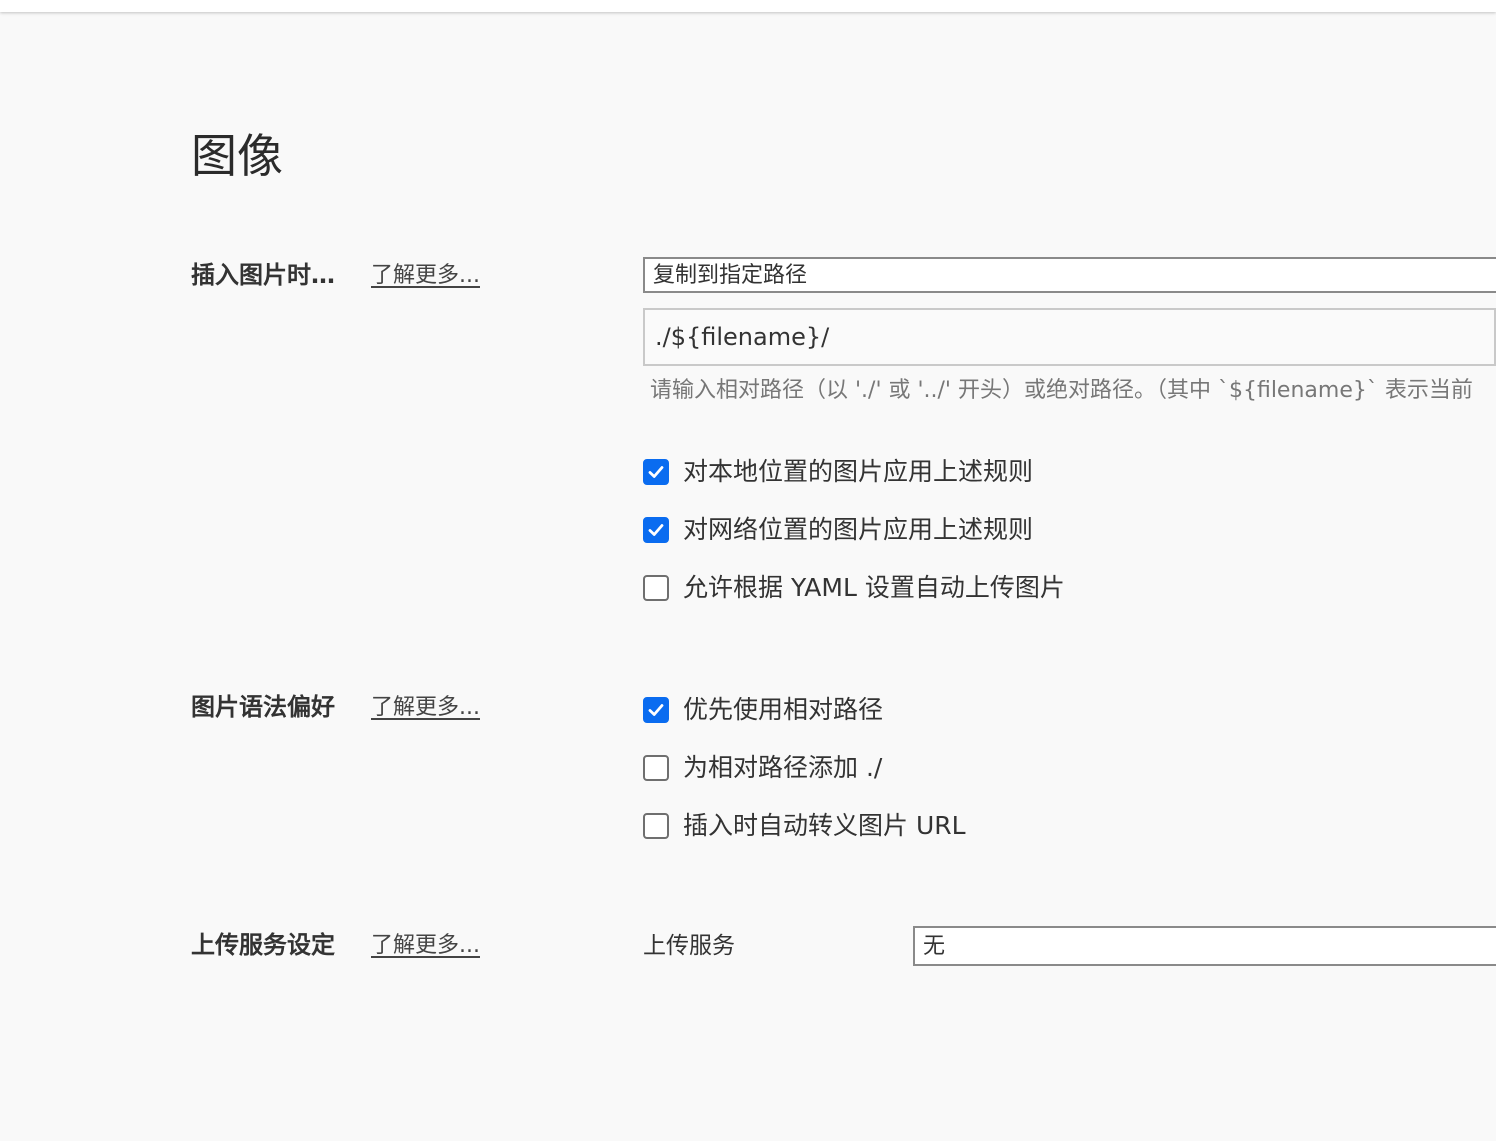 The image size is (1496, 1141). I want to click on apply-local-images-option: 对本地位置的图片应用上述规则, so click(838, 472).